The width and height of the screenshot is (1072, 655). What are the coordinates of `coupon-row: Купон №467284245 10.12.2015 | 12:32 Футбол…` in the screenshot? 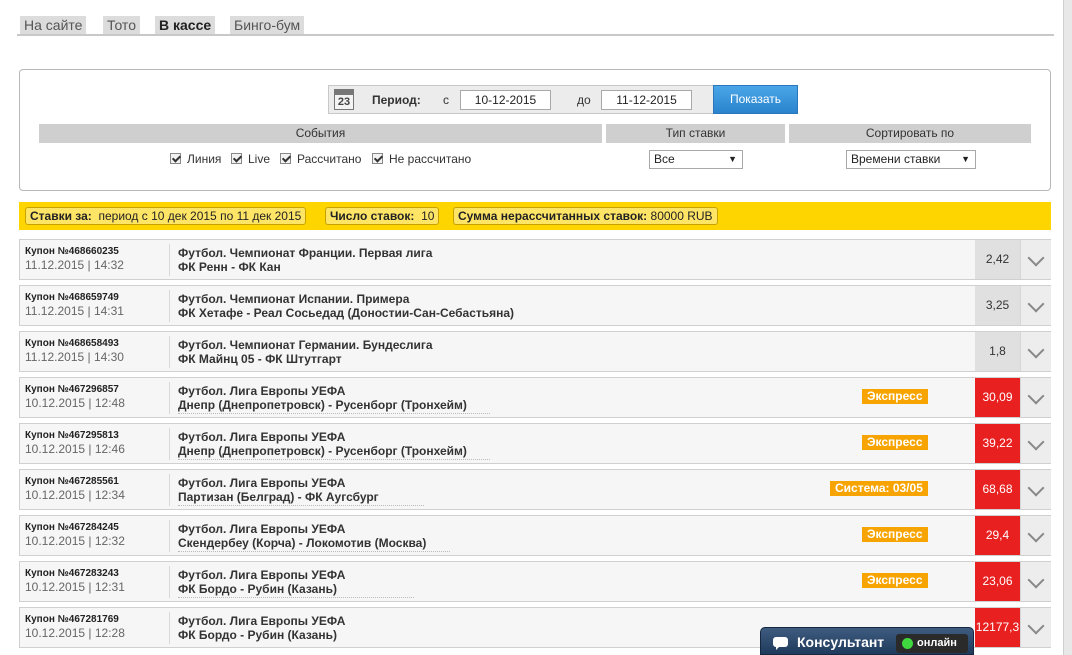 It's located at (535, 535).